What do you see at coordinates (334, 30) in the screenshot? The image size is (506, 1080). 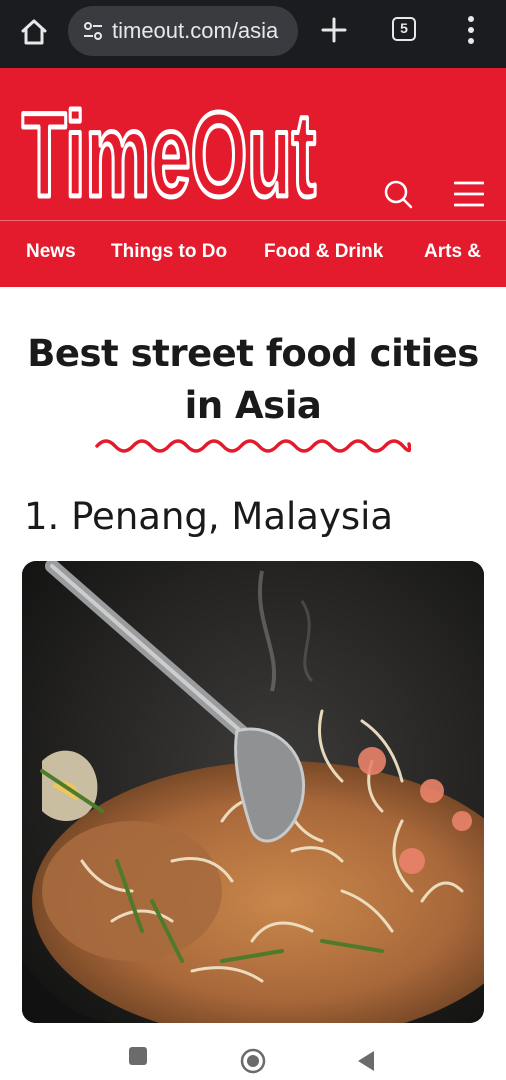 I see `plus-icon` at bounding box center [334, 30].